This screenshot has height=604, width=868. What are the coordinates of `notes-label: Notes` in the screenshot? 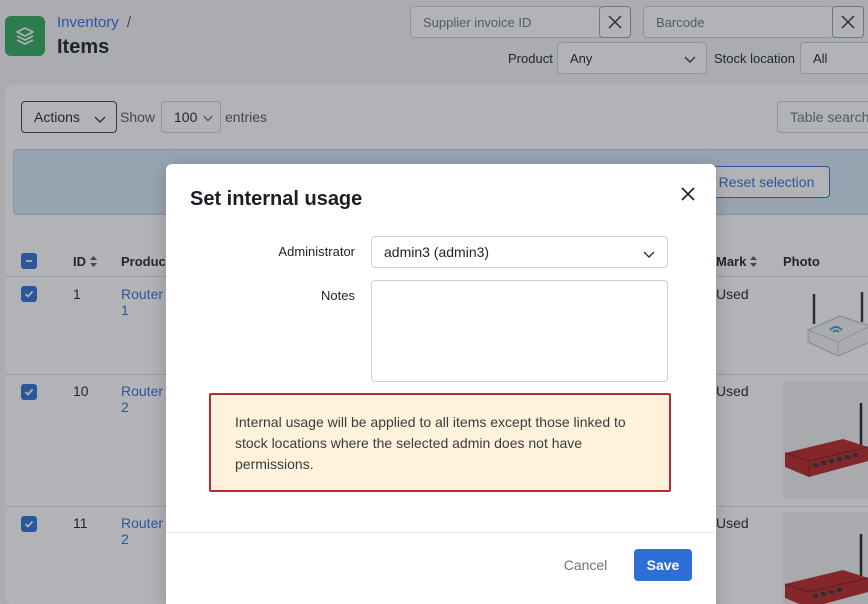 It's located at (338, 295).